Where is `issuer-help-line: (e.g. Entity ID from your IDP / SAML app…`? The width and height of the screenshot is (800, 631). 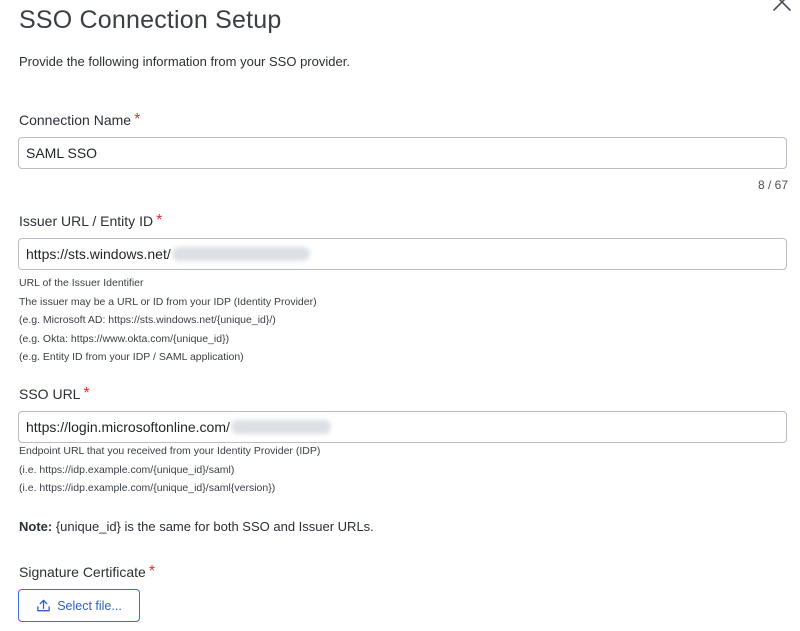
issuer-help-line: (e.g. Entity ID from your IDP / SAML app… is located at coordinates (131, 357).